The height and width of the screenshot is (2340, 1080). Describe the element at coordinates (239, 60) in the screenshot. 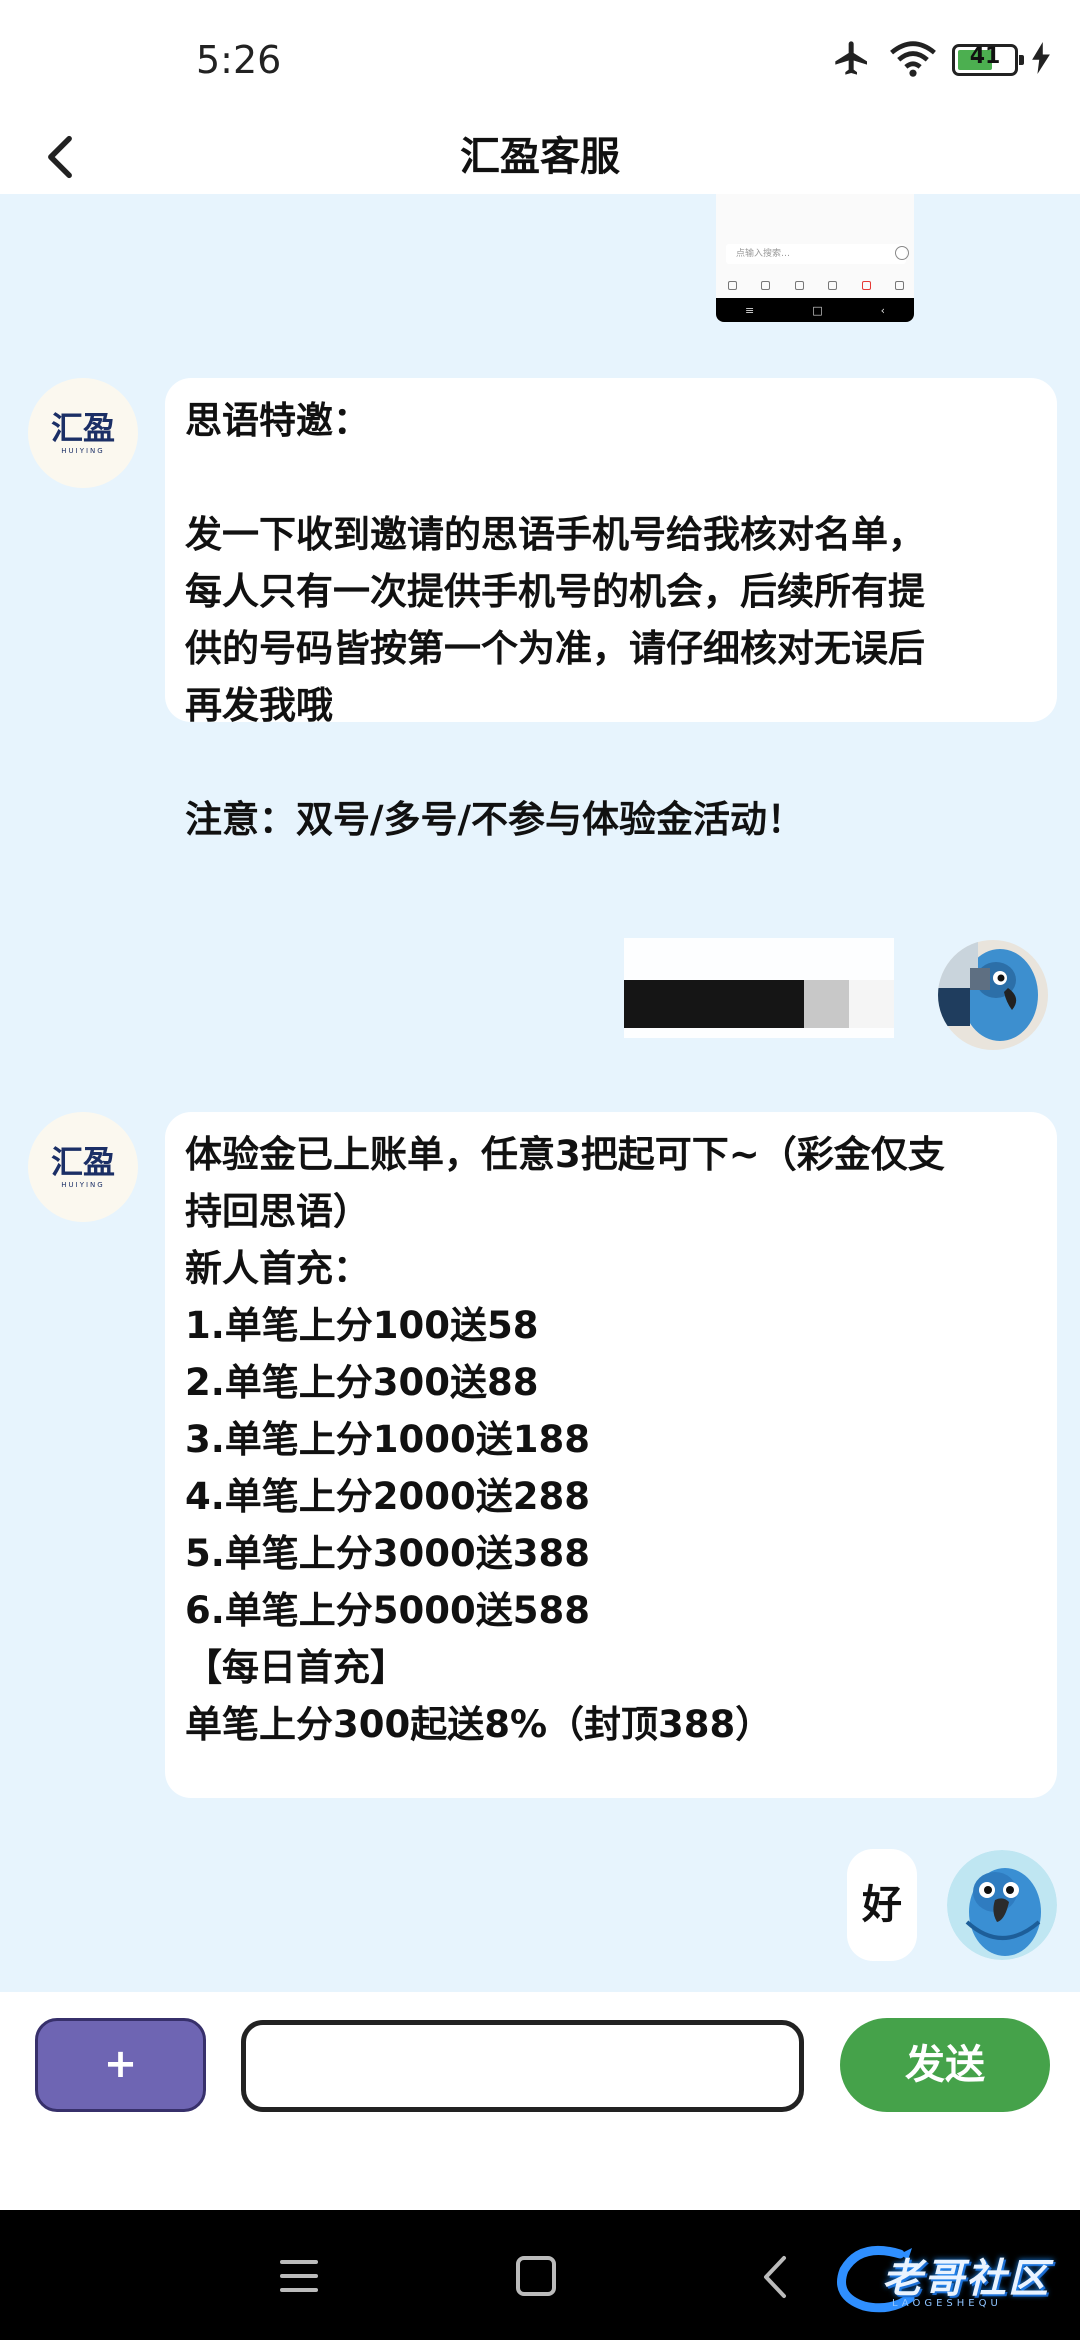

I see `status-time: 5:26` at that location.